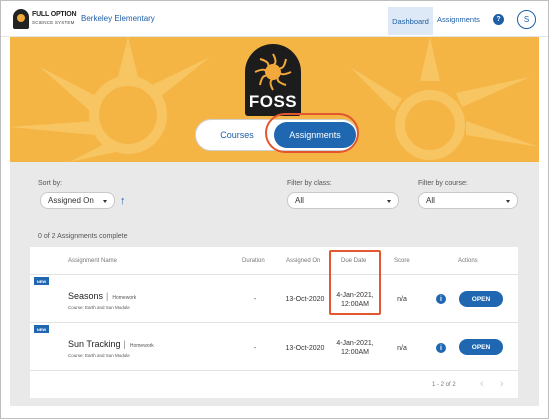  I want to click on chevron-right-icon: ›, so click(502, 384).